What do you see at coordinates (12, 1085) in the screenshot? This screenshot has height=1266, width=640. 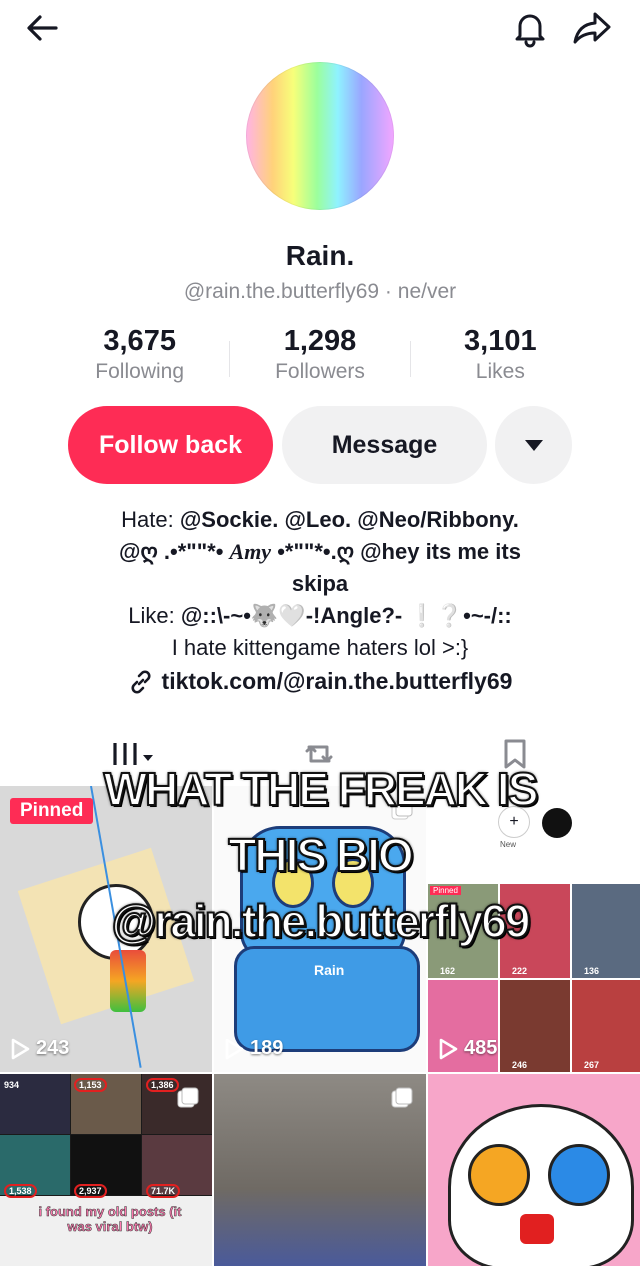 I see `mini-count: 934` at bounding box center [12, 1085].